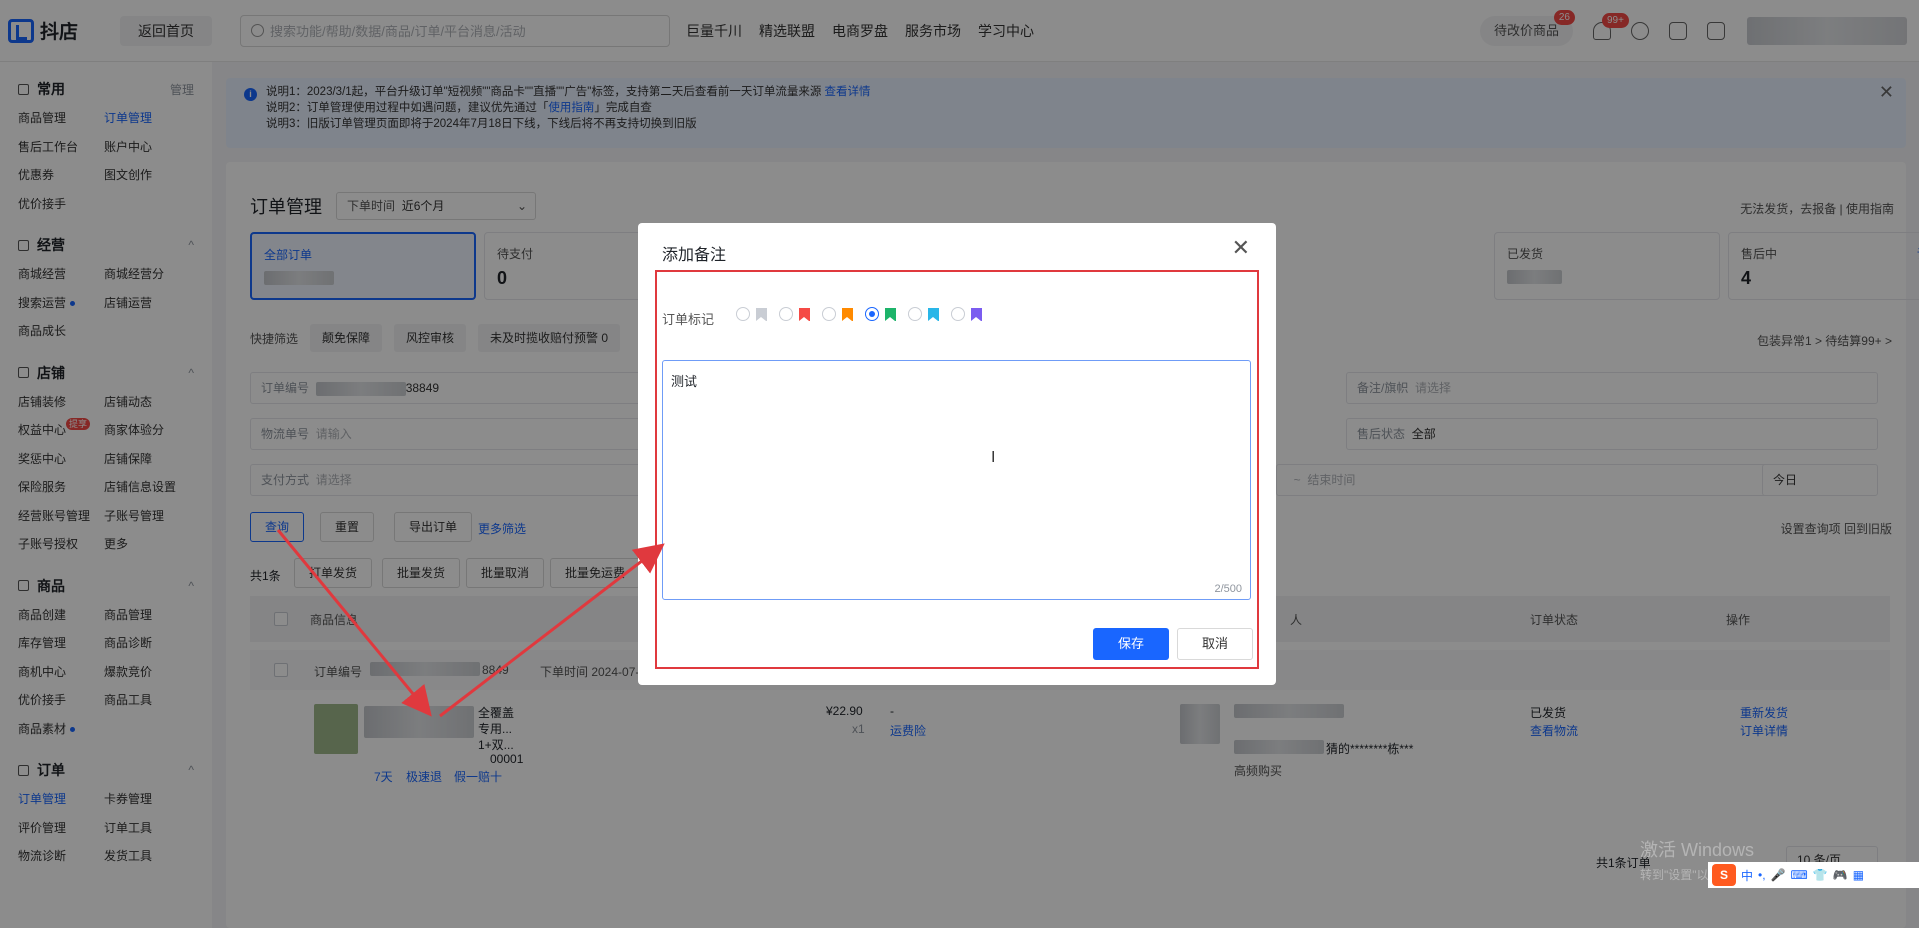 This screenshot has width=1919, height=928. What do you see at coordinates (694, 255) in the screenshot?
I see `dialog-title: 添加备注` at bounding box center [694, 255].